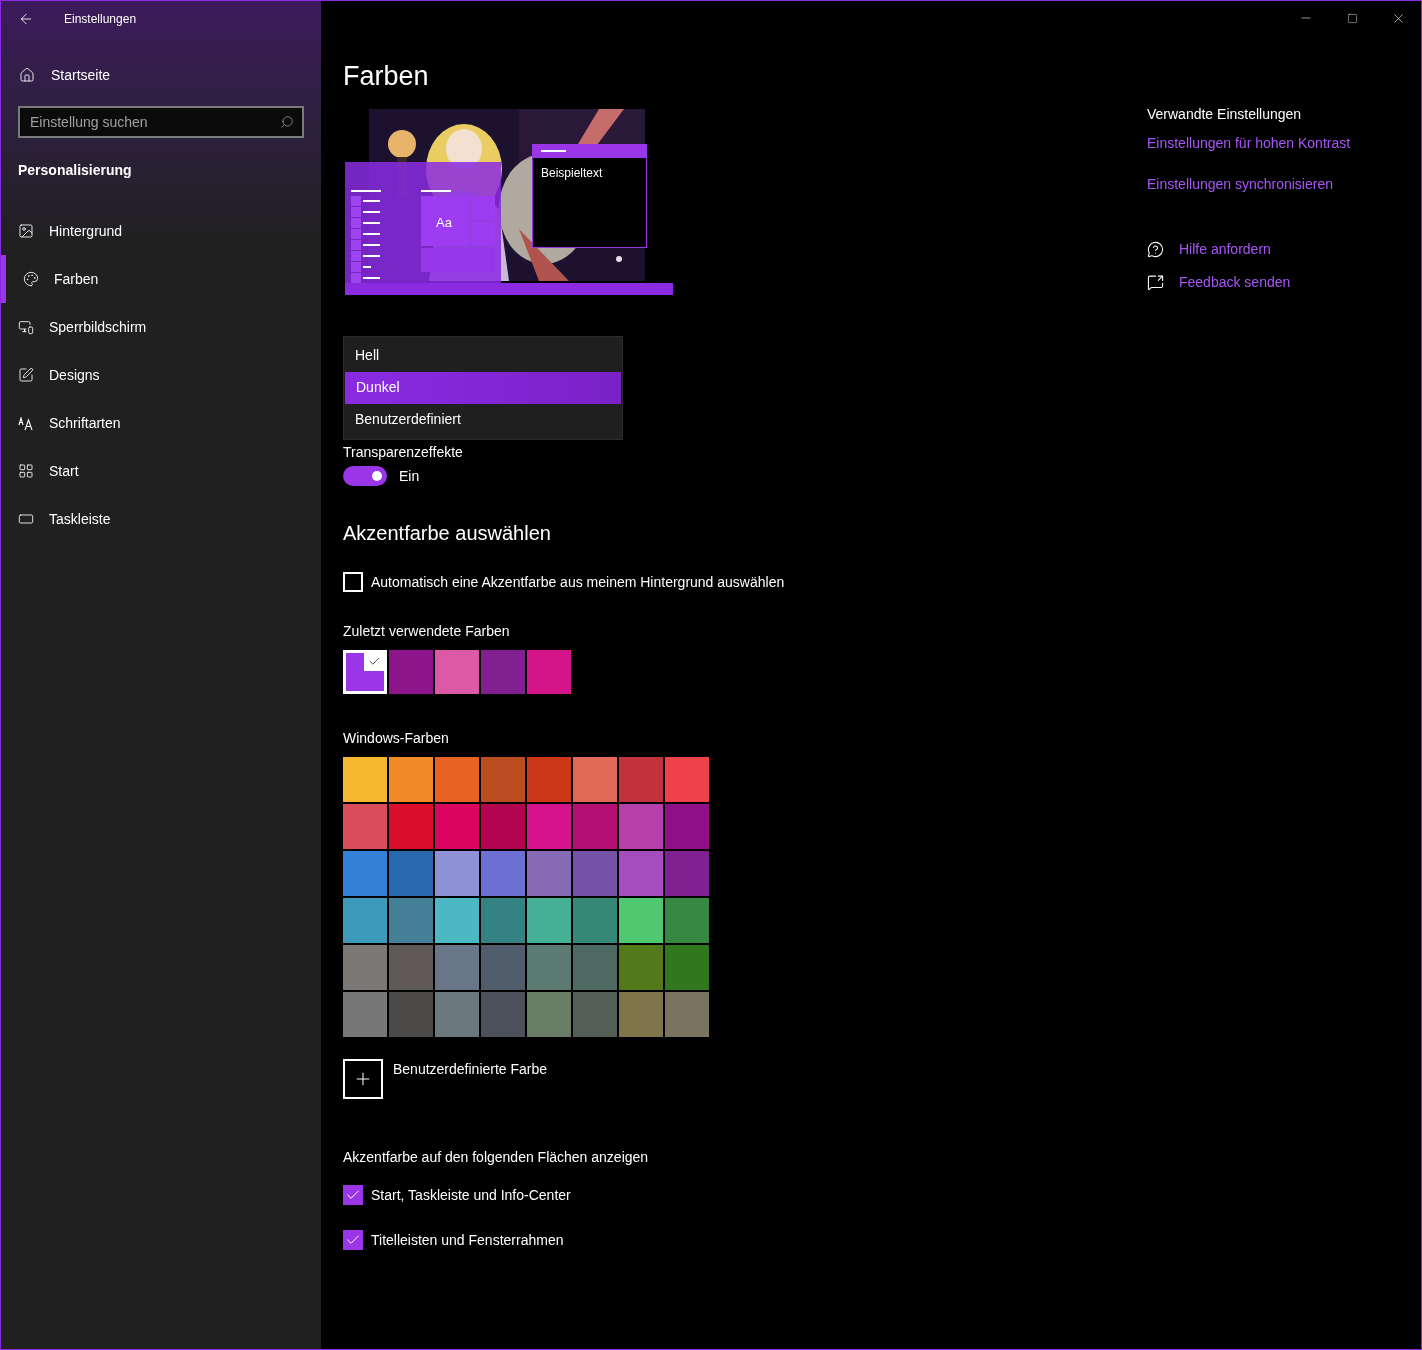 This screenshot has width=1422, height=1350. I want to click on sidebar-item: Start, so click(161, 471).